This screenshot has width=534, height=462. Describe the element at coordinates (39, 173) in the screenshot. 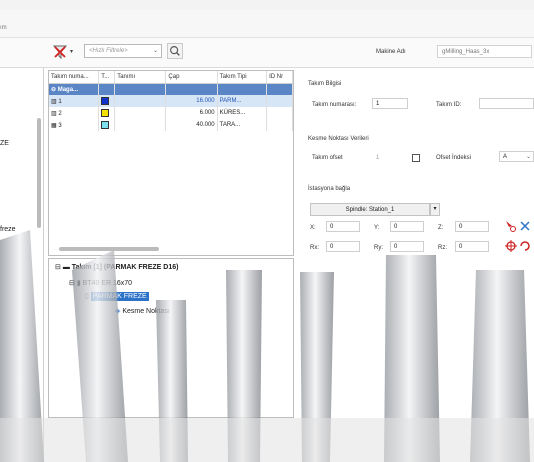

I see `left-scrollbar` at that location.